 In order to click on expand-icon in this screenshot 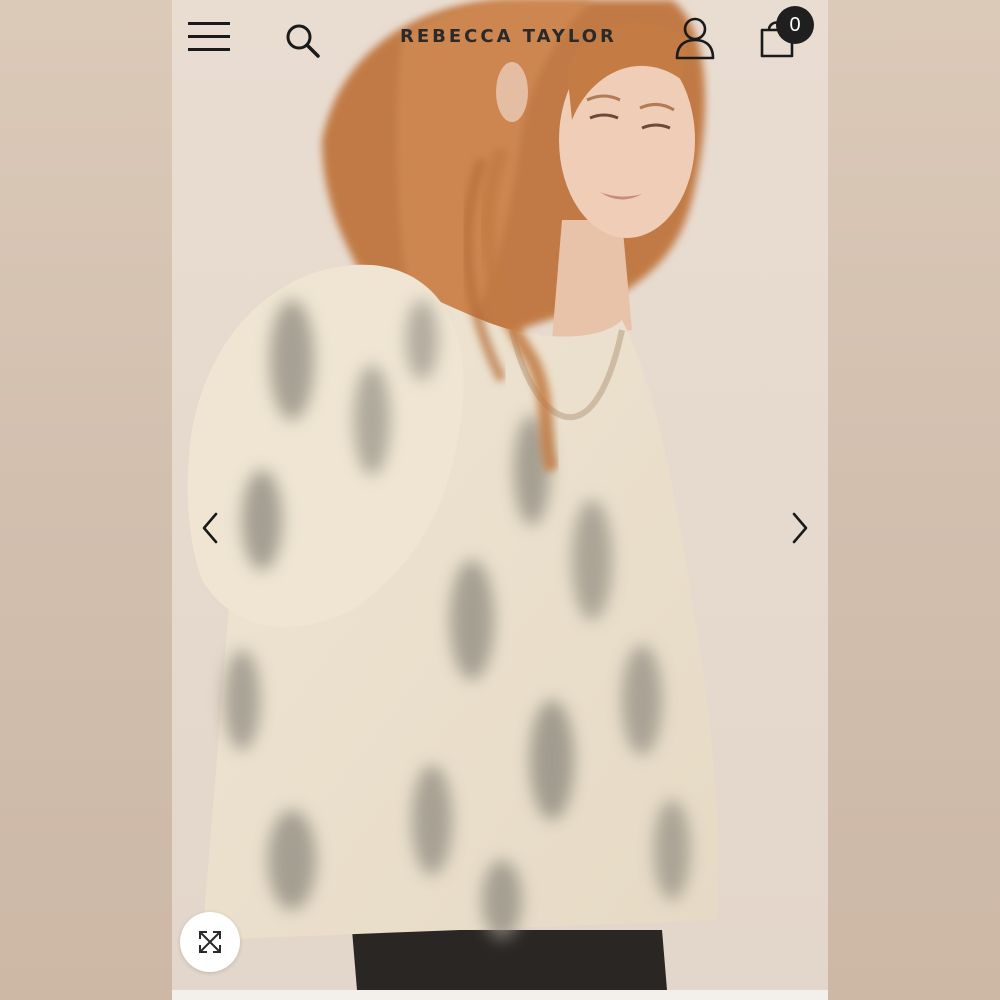, I will do `click(210, 942)`.